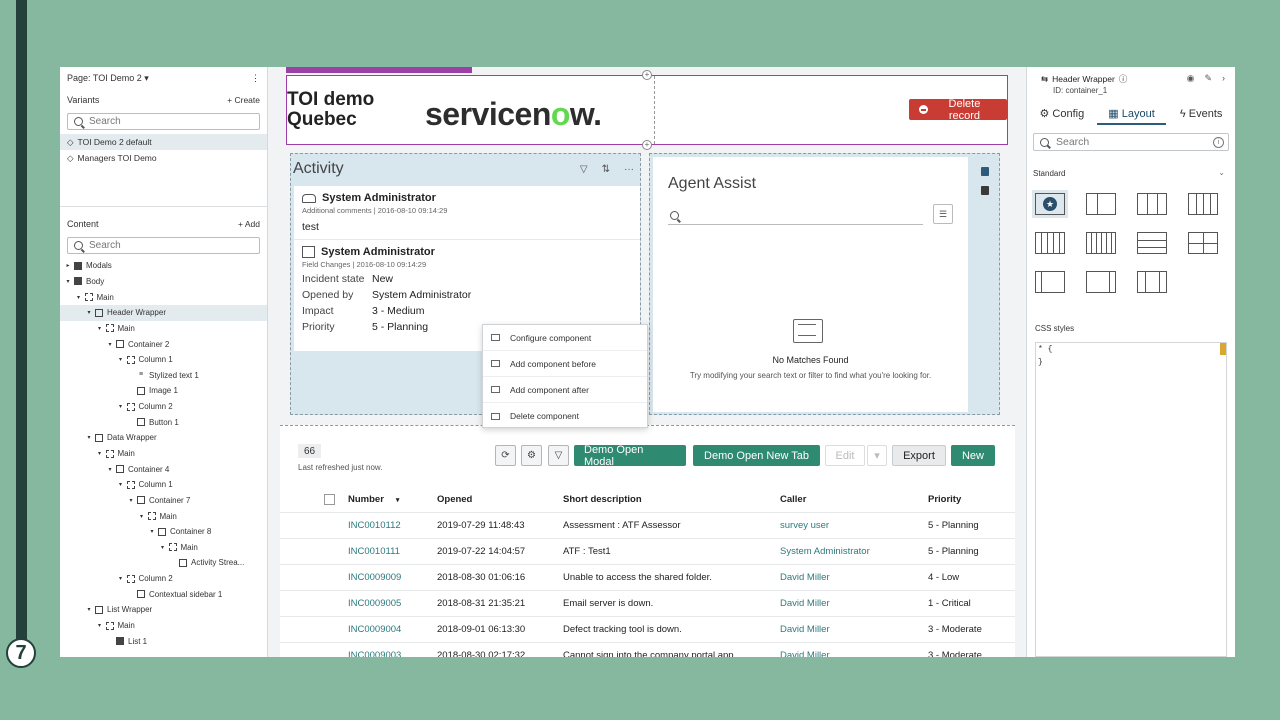 The image size is (1280, 720). What do you see at coordinates (163, 438) in the screenshot?
I see `tree-item: ▾ Data Wrapper` at bounding box center [163, 438].